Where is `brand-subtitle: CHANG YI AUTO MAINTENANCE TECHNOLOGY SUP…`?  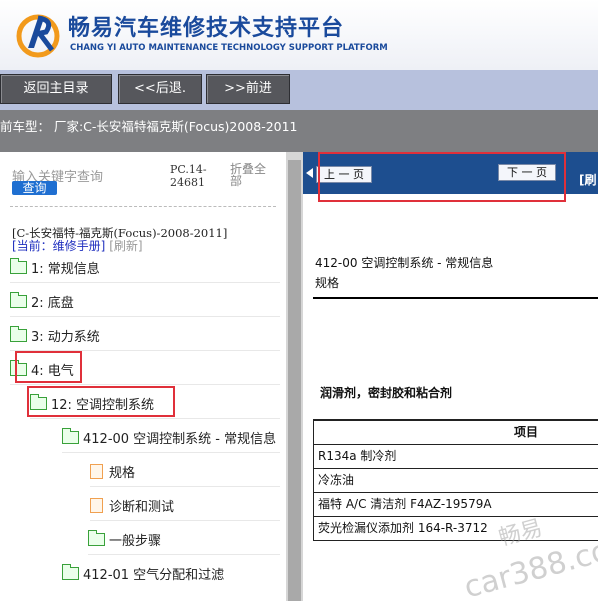 brand-subtitle: CHANG YI AUTO MAINTENANCE TECHNOLOGY SUP… is located at coordinates (229, 48).